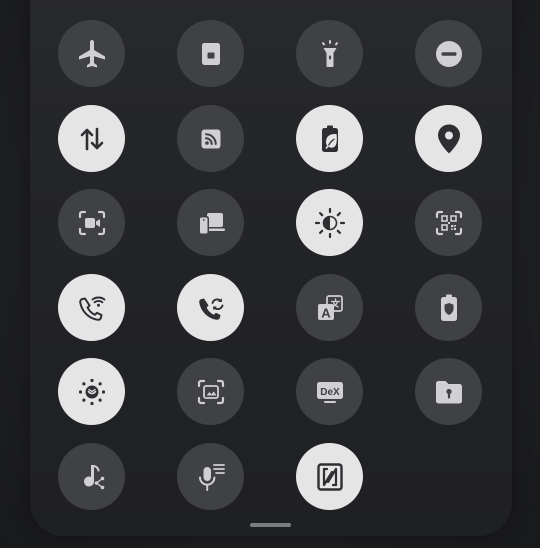 The image size is (540, 548). I want to click on dex-label: DeX, so click(330, 391).